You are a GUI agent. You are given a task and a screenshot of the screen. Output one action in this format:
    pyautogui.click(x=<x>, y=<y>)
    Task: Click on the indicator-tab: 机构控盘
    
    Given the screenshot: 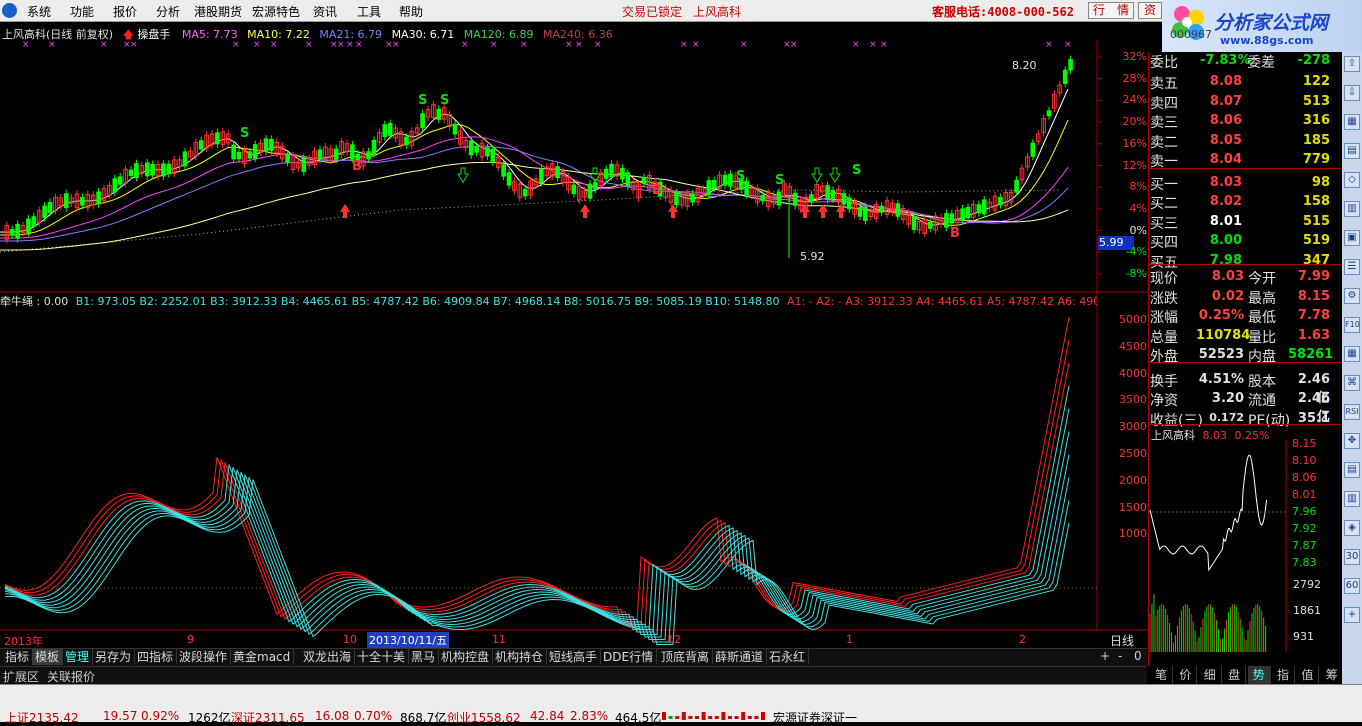 What is the action you would take?
    pyautogui.click(x=466, y=657)
    